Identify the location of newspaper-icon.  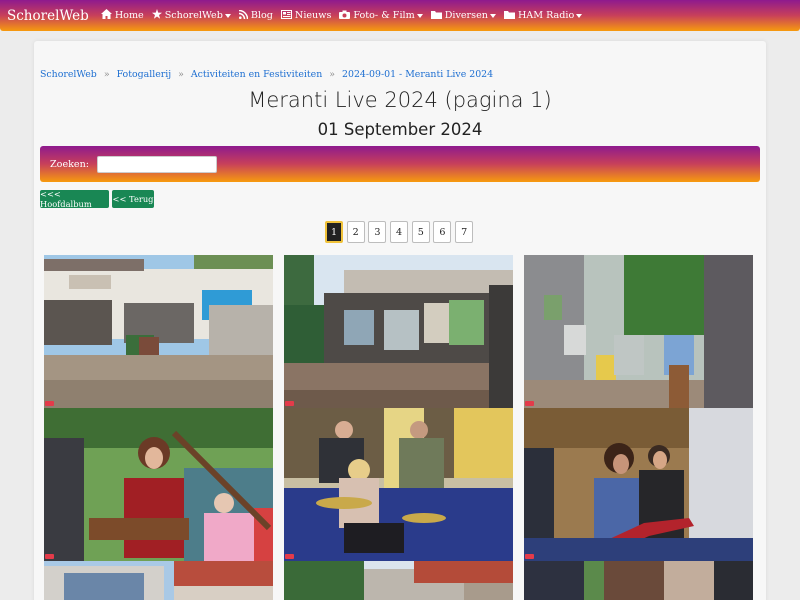
(286, 15).